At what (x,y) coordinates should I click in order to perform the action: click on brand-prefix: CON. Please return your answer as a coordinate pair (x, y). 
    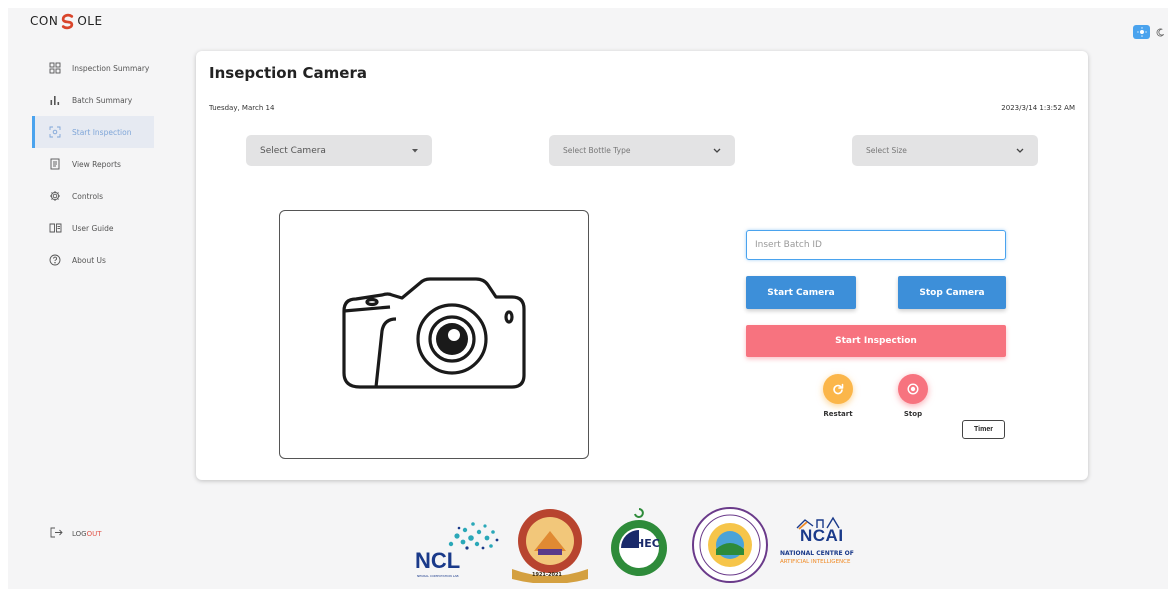
    Looking at the image, I should click on (44, 21).